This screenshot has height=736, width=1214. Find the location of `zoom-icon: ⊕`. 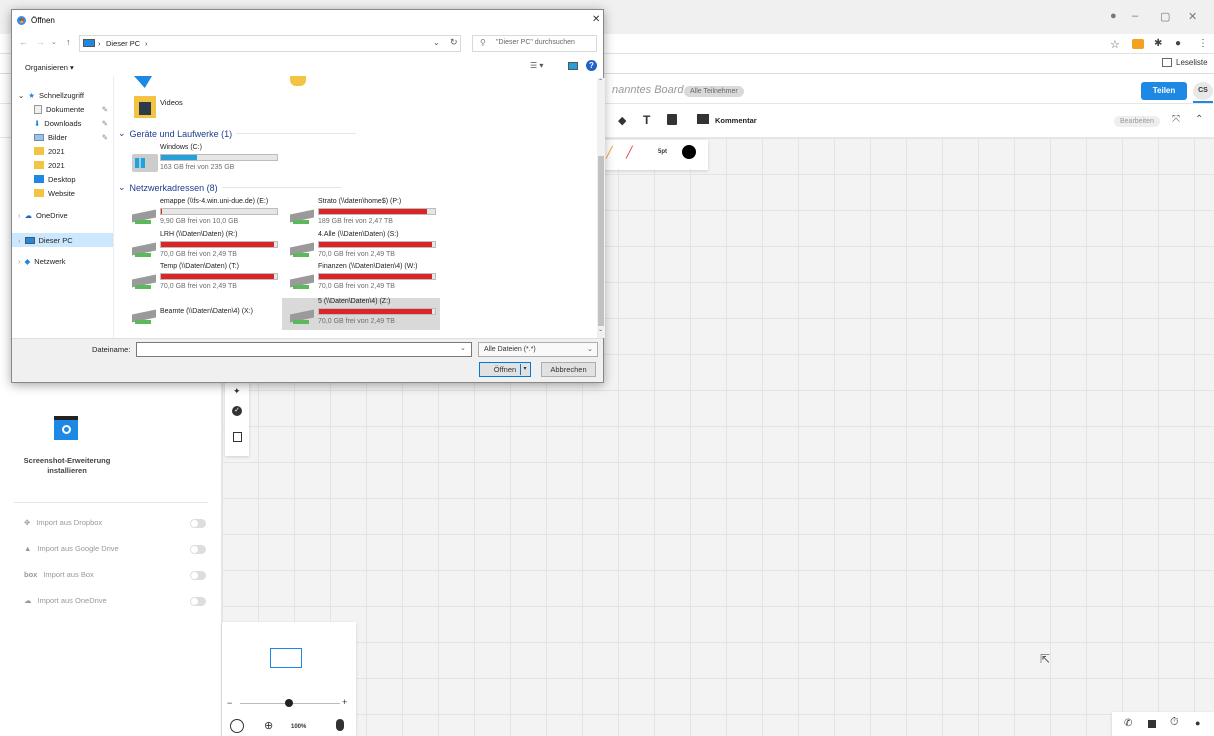

zoom-icon: ⊕ is located at coordinates (268, 725).